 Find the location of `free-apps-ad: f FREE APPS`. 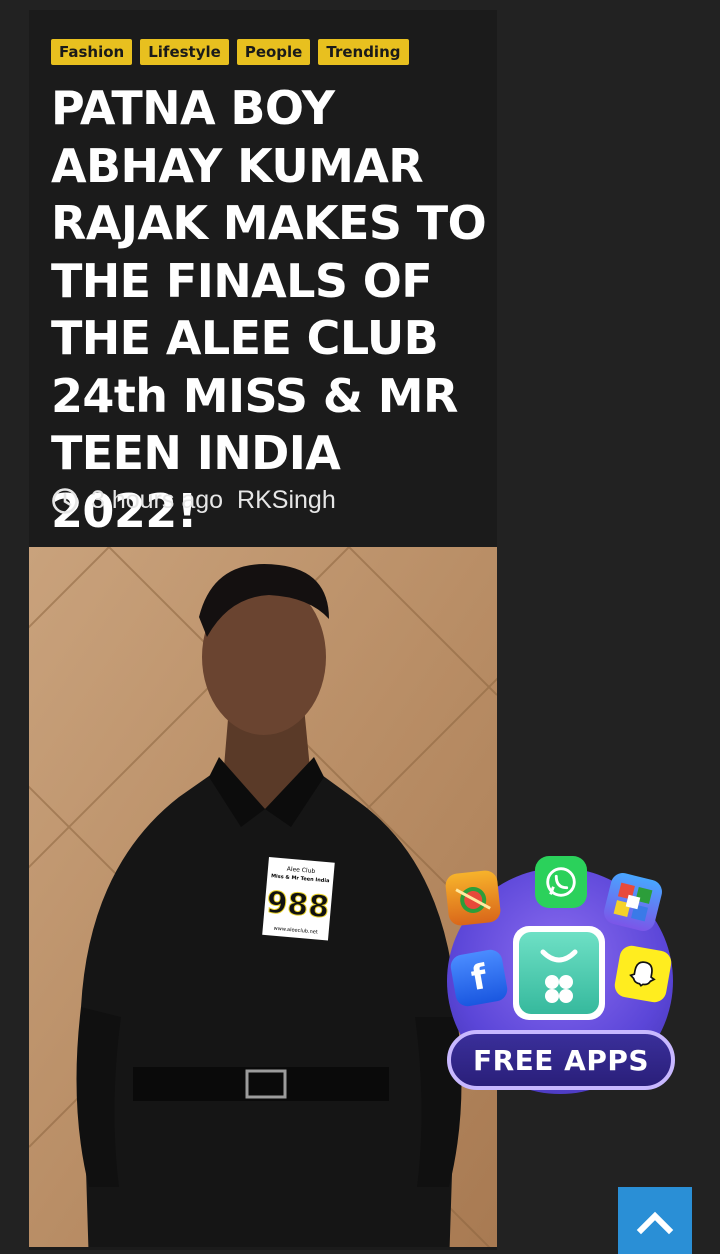

free-apps-ad: f FREE APPS is located at coordinates (561, 976).